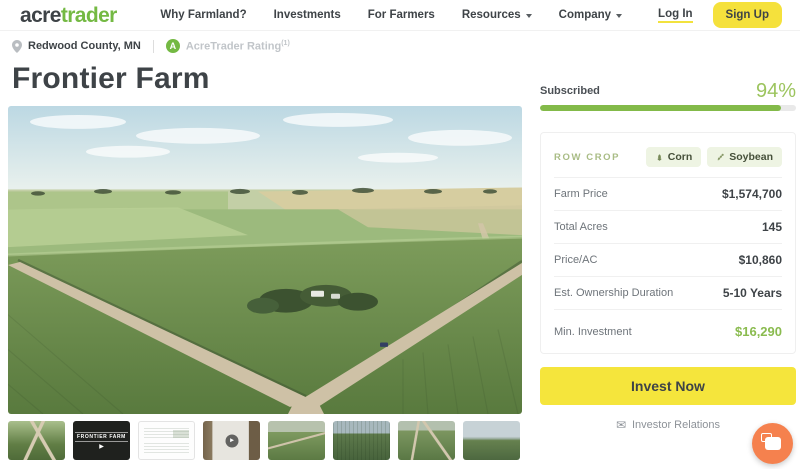 The height and width of the screenshot is (469, 800). Describe the element at coordinates (426, 440) in the screenshot. I see `gallery-thumbnail-aerial-field-roads` at that location.